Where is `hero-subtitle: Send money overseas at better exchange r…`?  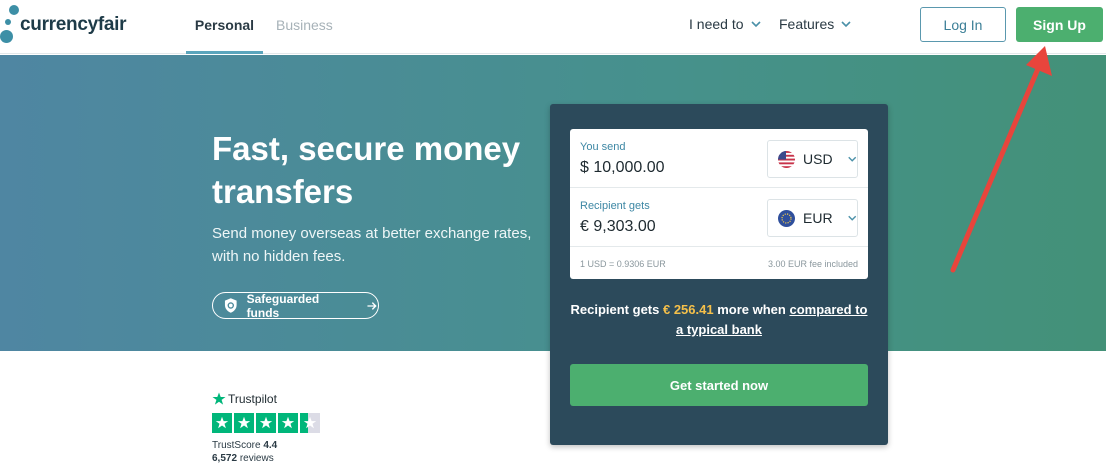 hero-subtitle: Send money overseas at better exchange r… is located at coordinates (372, 245).